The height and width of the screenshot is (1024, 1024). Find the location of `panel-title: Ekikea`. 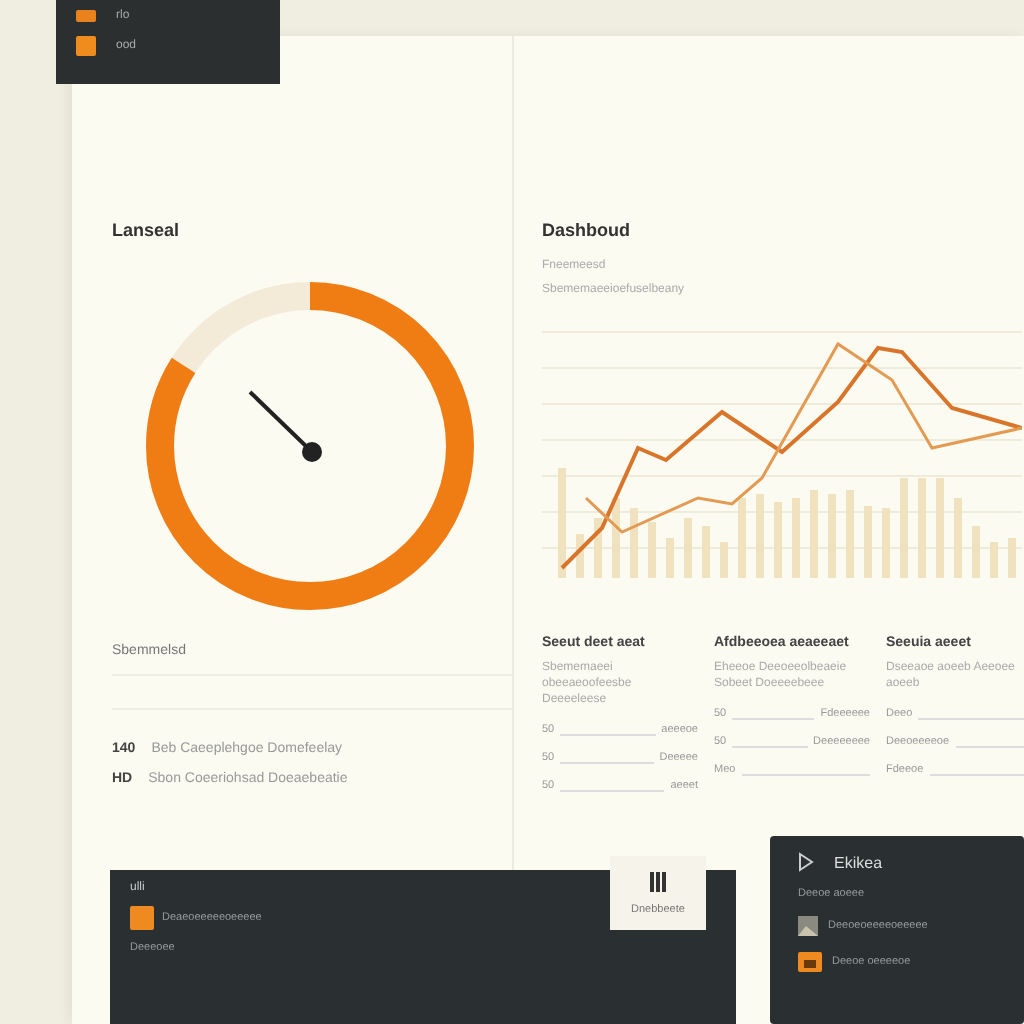

panel-title: Ekikea is located at coordinates (858, 862).